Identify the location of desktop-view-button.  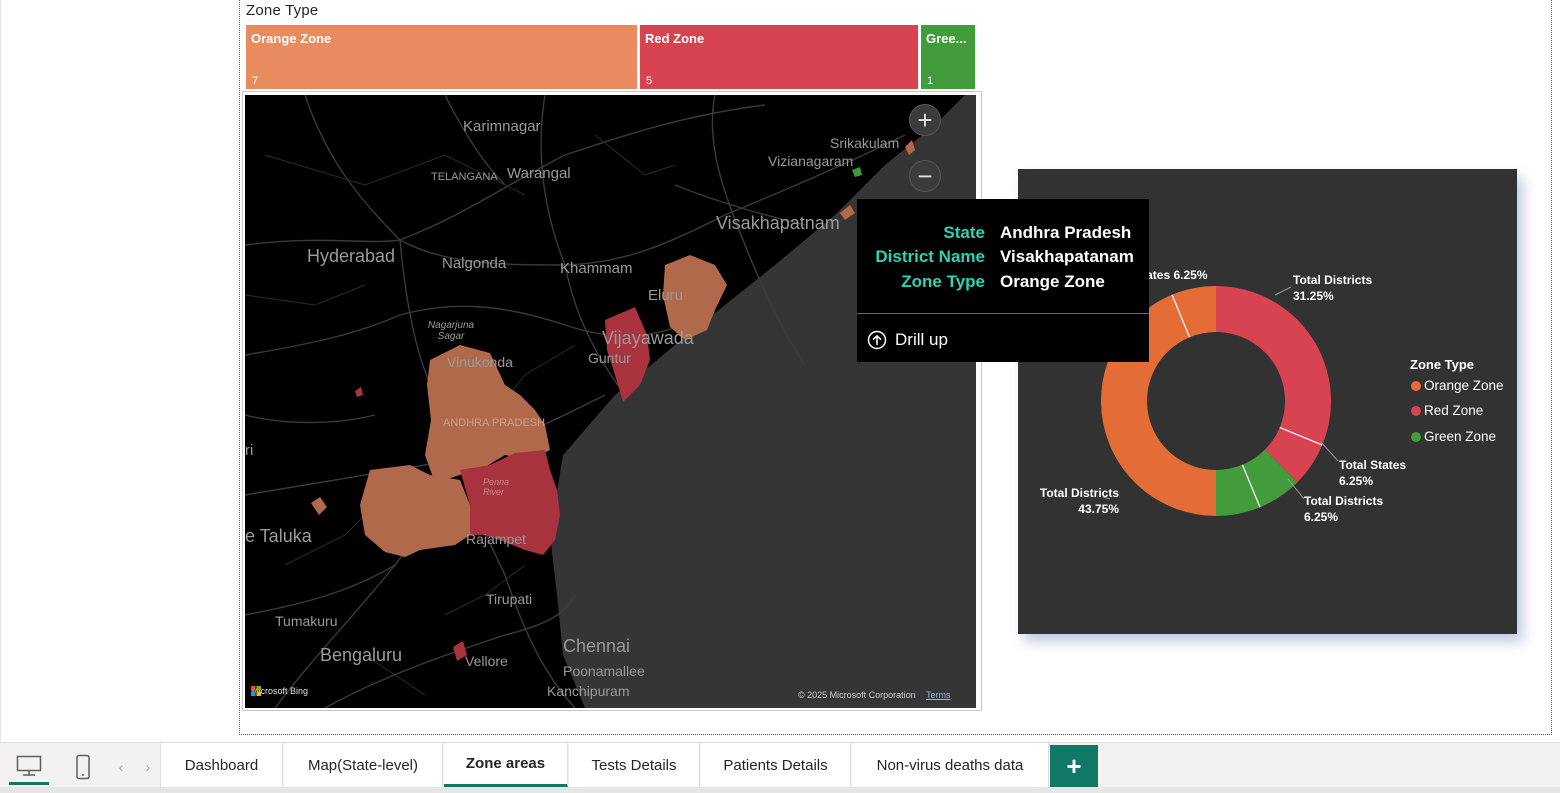
(29, 767).